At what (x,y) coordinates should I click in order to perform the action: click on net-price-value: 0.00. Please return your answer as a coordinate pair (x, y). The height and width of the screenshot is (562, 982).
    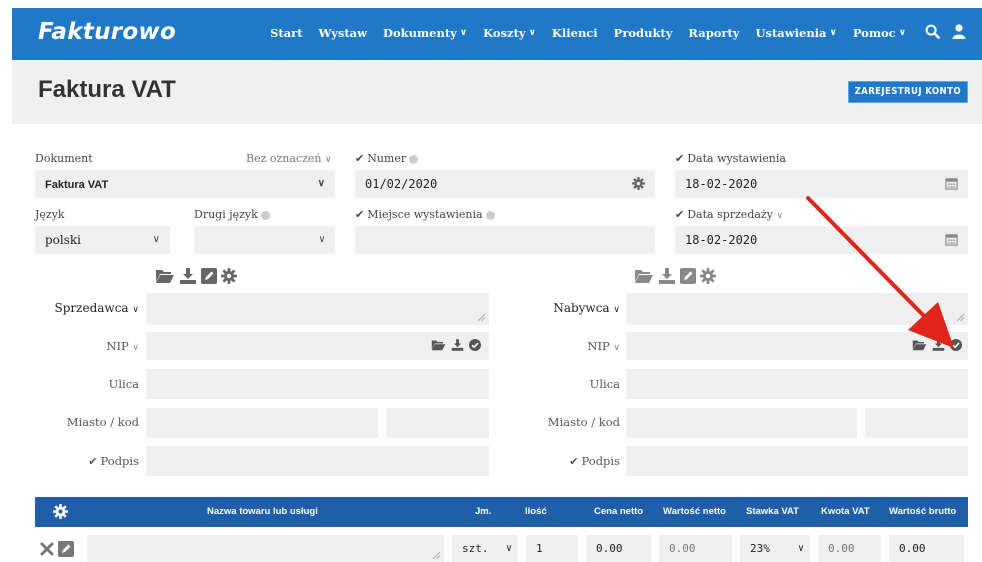
    Looking at the image, I should click on (609, 548).